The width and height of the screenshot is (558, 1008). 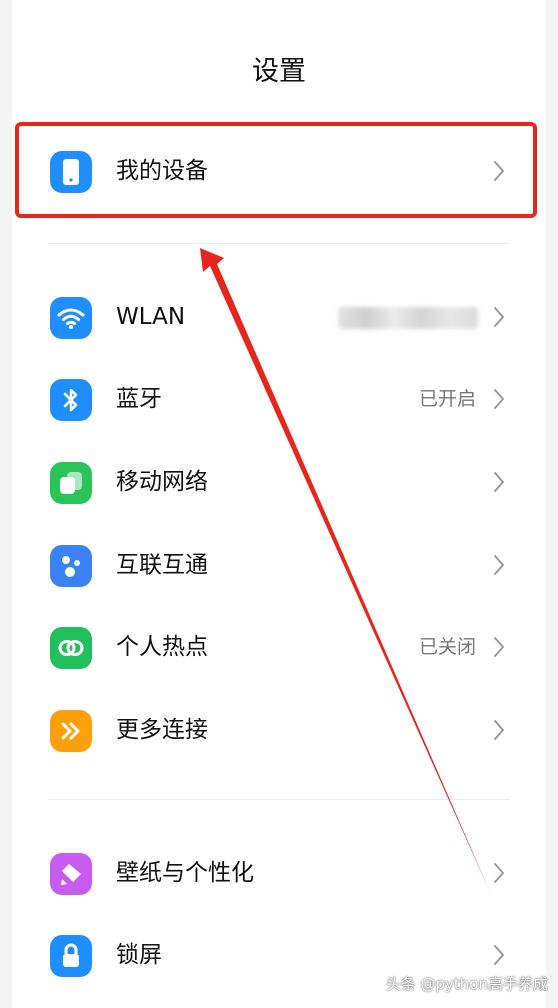 What do you see at coordinates (162, 730) in the screenshot?
I see `settings-item-label: 更多连接` at bounding box center [162, 730].